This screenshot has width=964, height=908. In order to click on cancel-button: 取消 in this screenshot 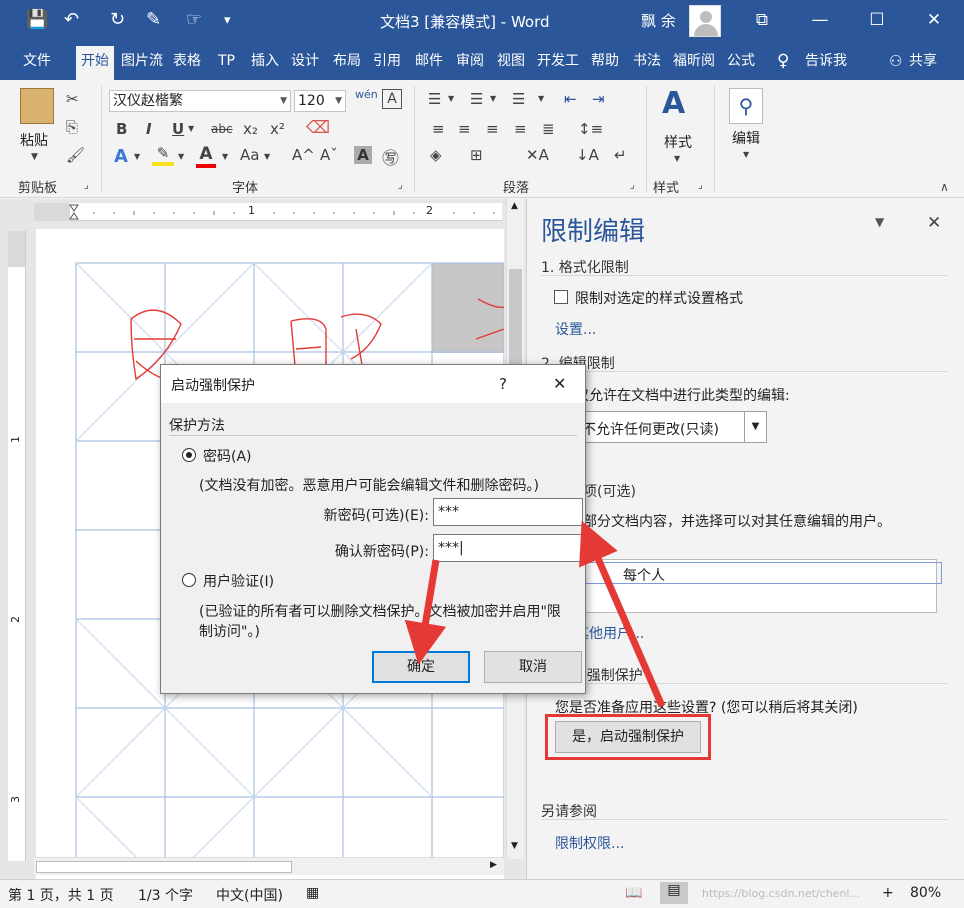, I will do `click(533, 667)`.